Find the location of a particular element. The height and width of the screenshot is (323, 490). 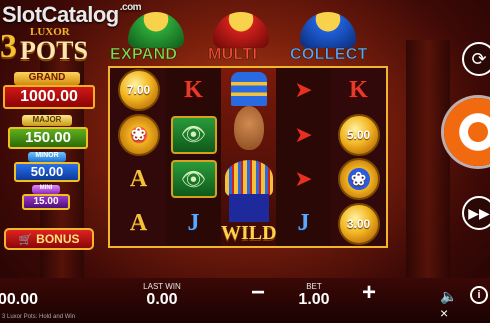

reel-4: ➤ ➤ ➤ J is located at coordinates (303, 157).